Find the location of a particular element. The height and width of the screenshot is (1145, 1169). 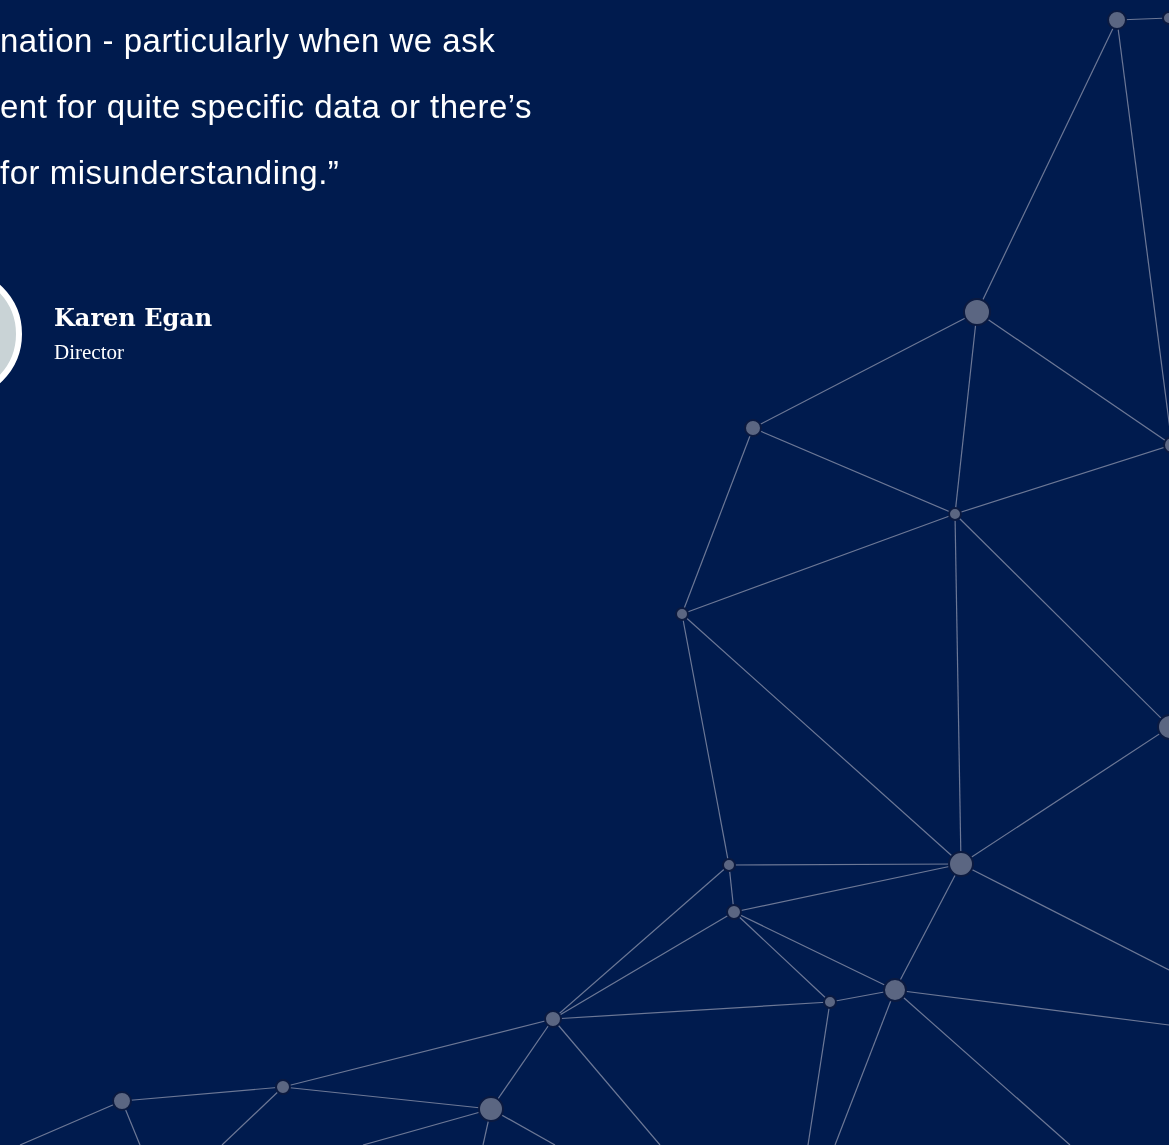

quote-text: for misunderstanding.” is located at coordinates (170, 173).